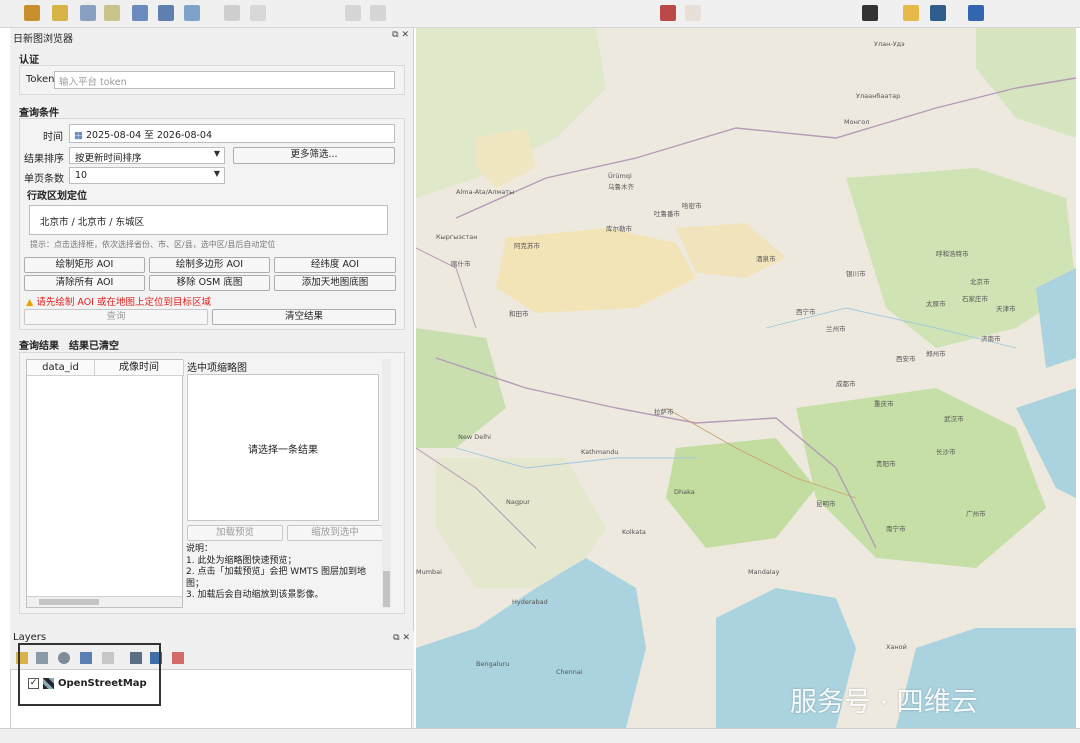 The image size is (1080, 743). I want to click on thumbnail-placeholder: 请选择一条结果, so click(283, 450).